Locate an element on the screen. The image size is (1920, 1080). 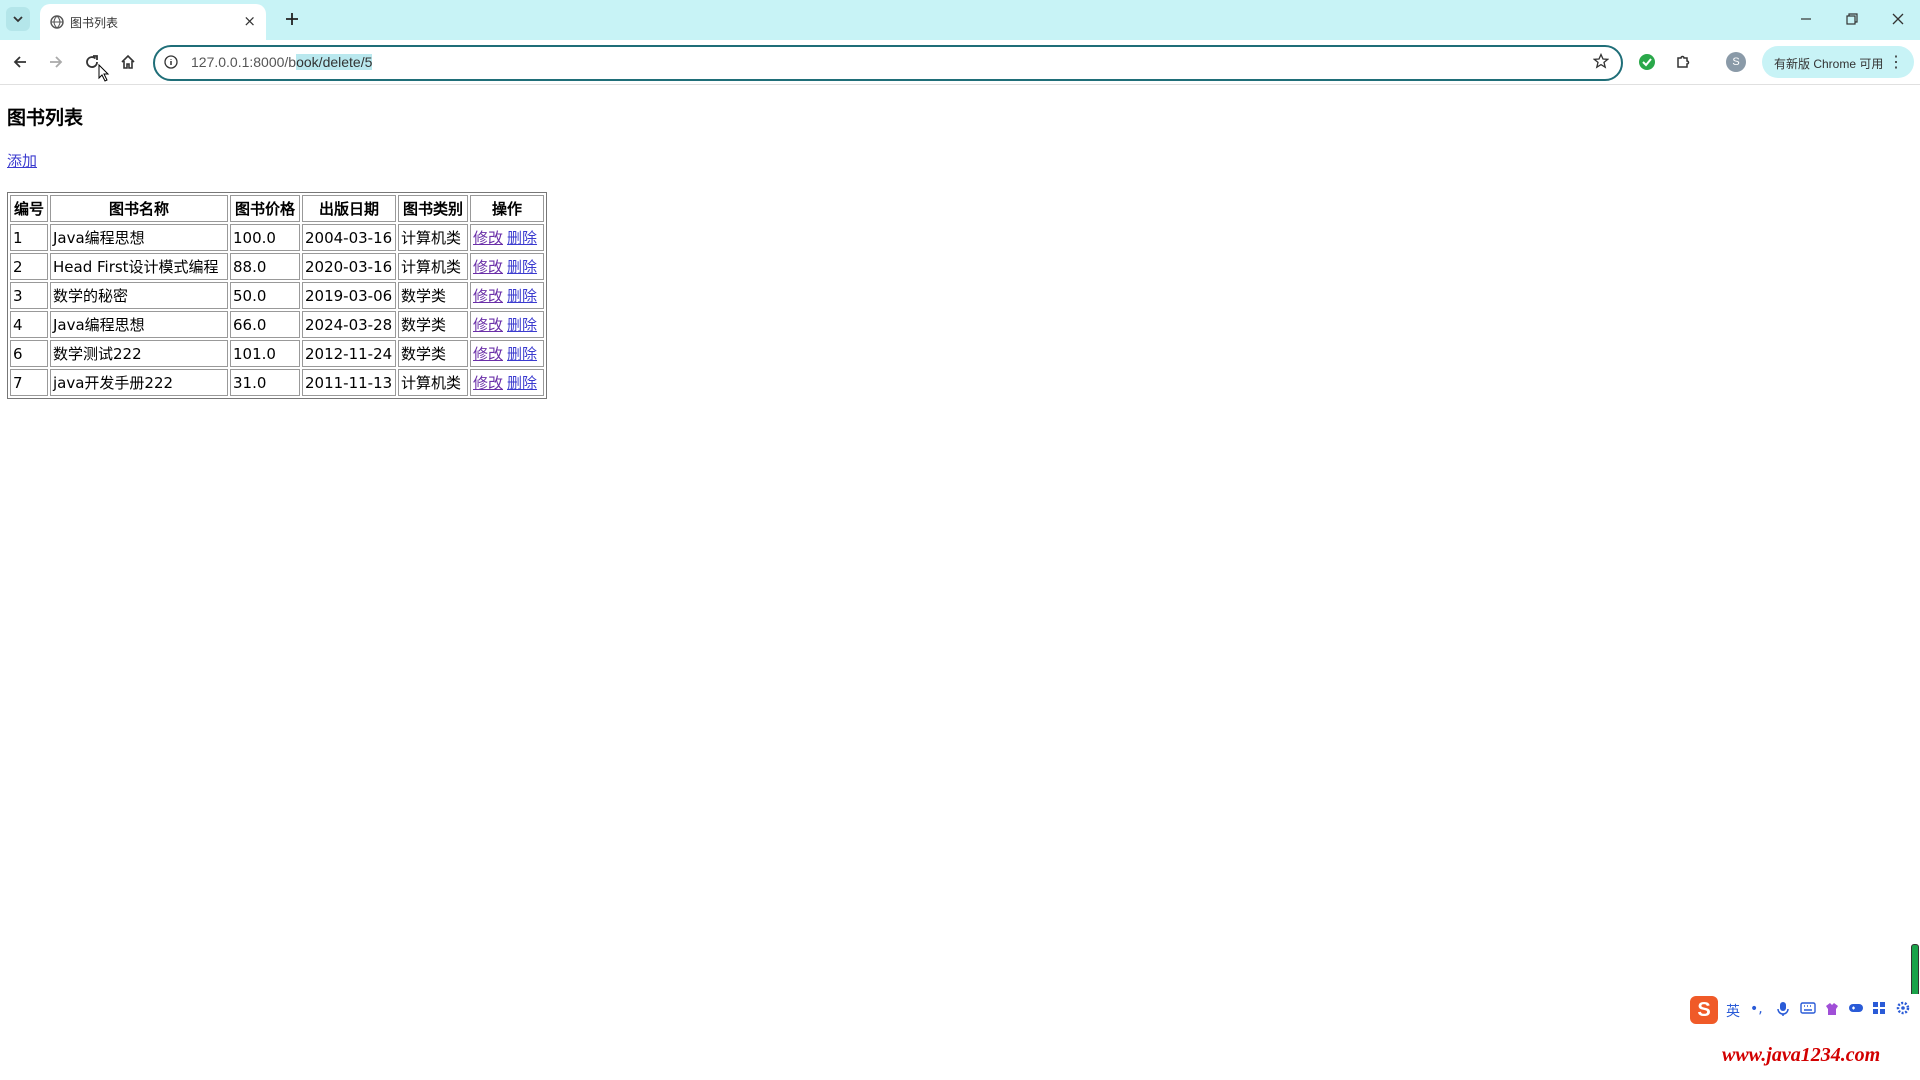
restore-button is located at coordinates (1852, 19).